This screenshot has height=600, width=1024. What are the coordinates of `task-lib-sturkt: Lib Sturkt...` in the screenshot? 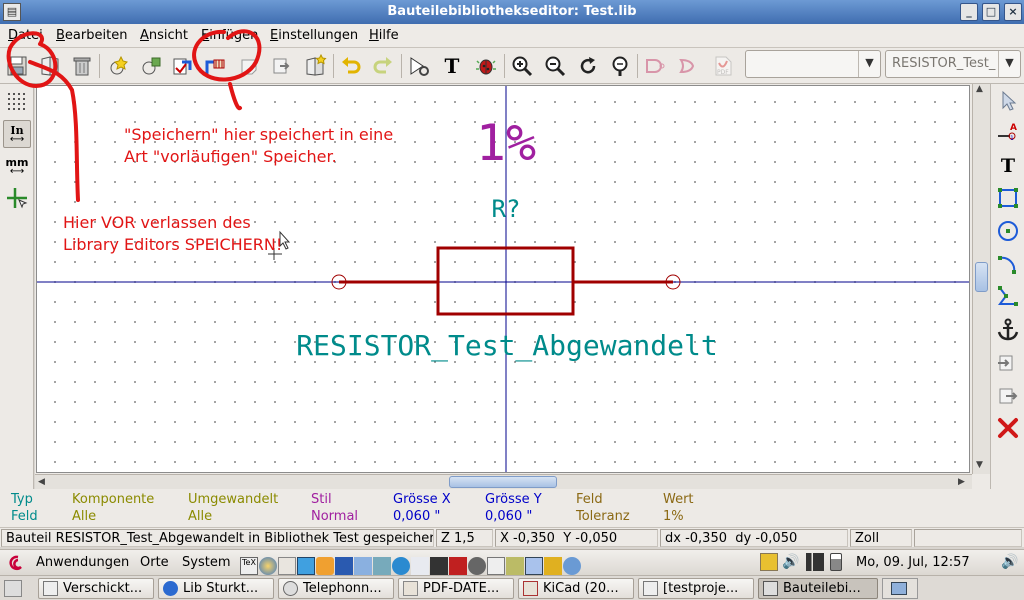 It's located at (216, 588).